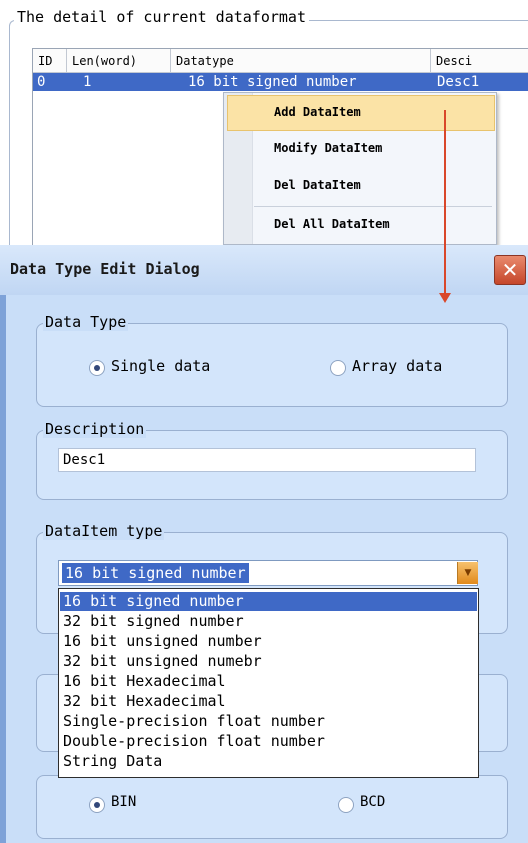  What do you see at coordinates (161, 17) in the screenshot?
I see `dataformat-group-title: The detail of current dataformat` at bounding box center [161, 17].